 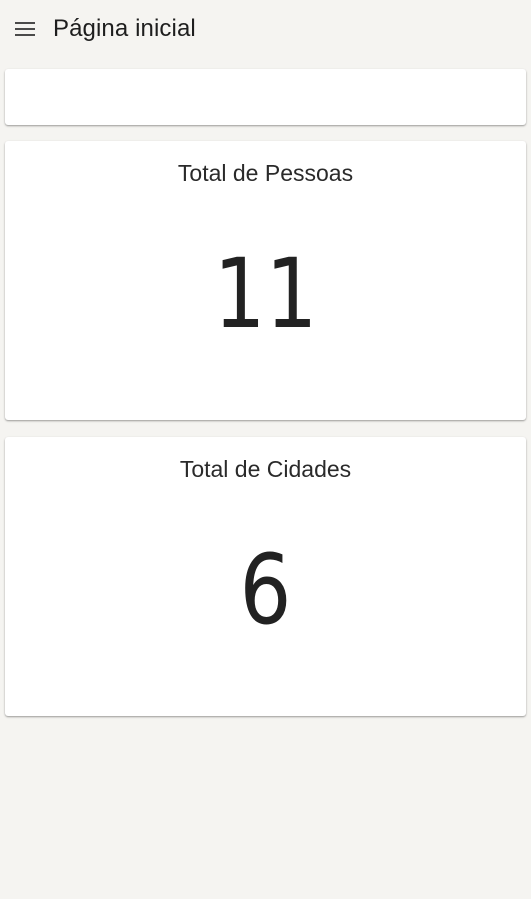 What do you see at coordinates (124, 28) in the screenshot?
I see `page-title: Página inicial` at bounding box center [124, 28].